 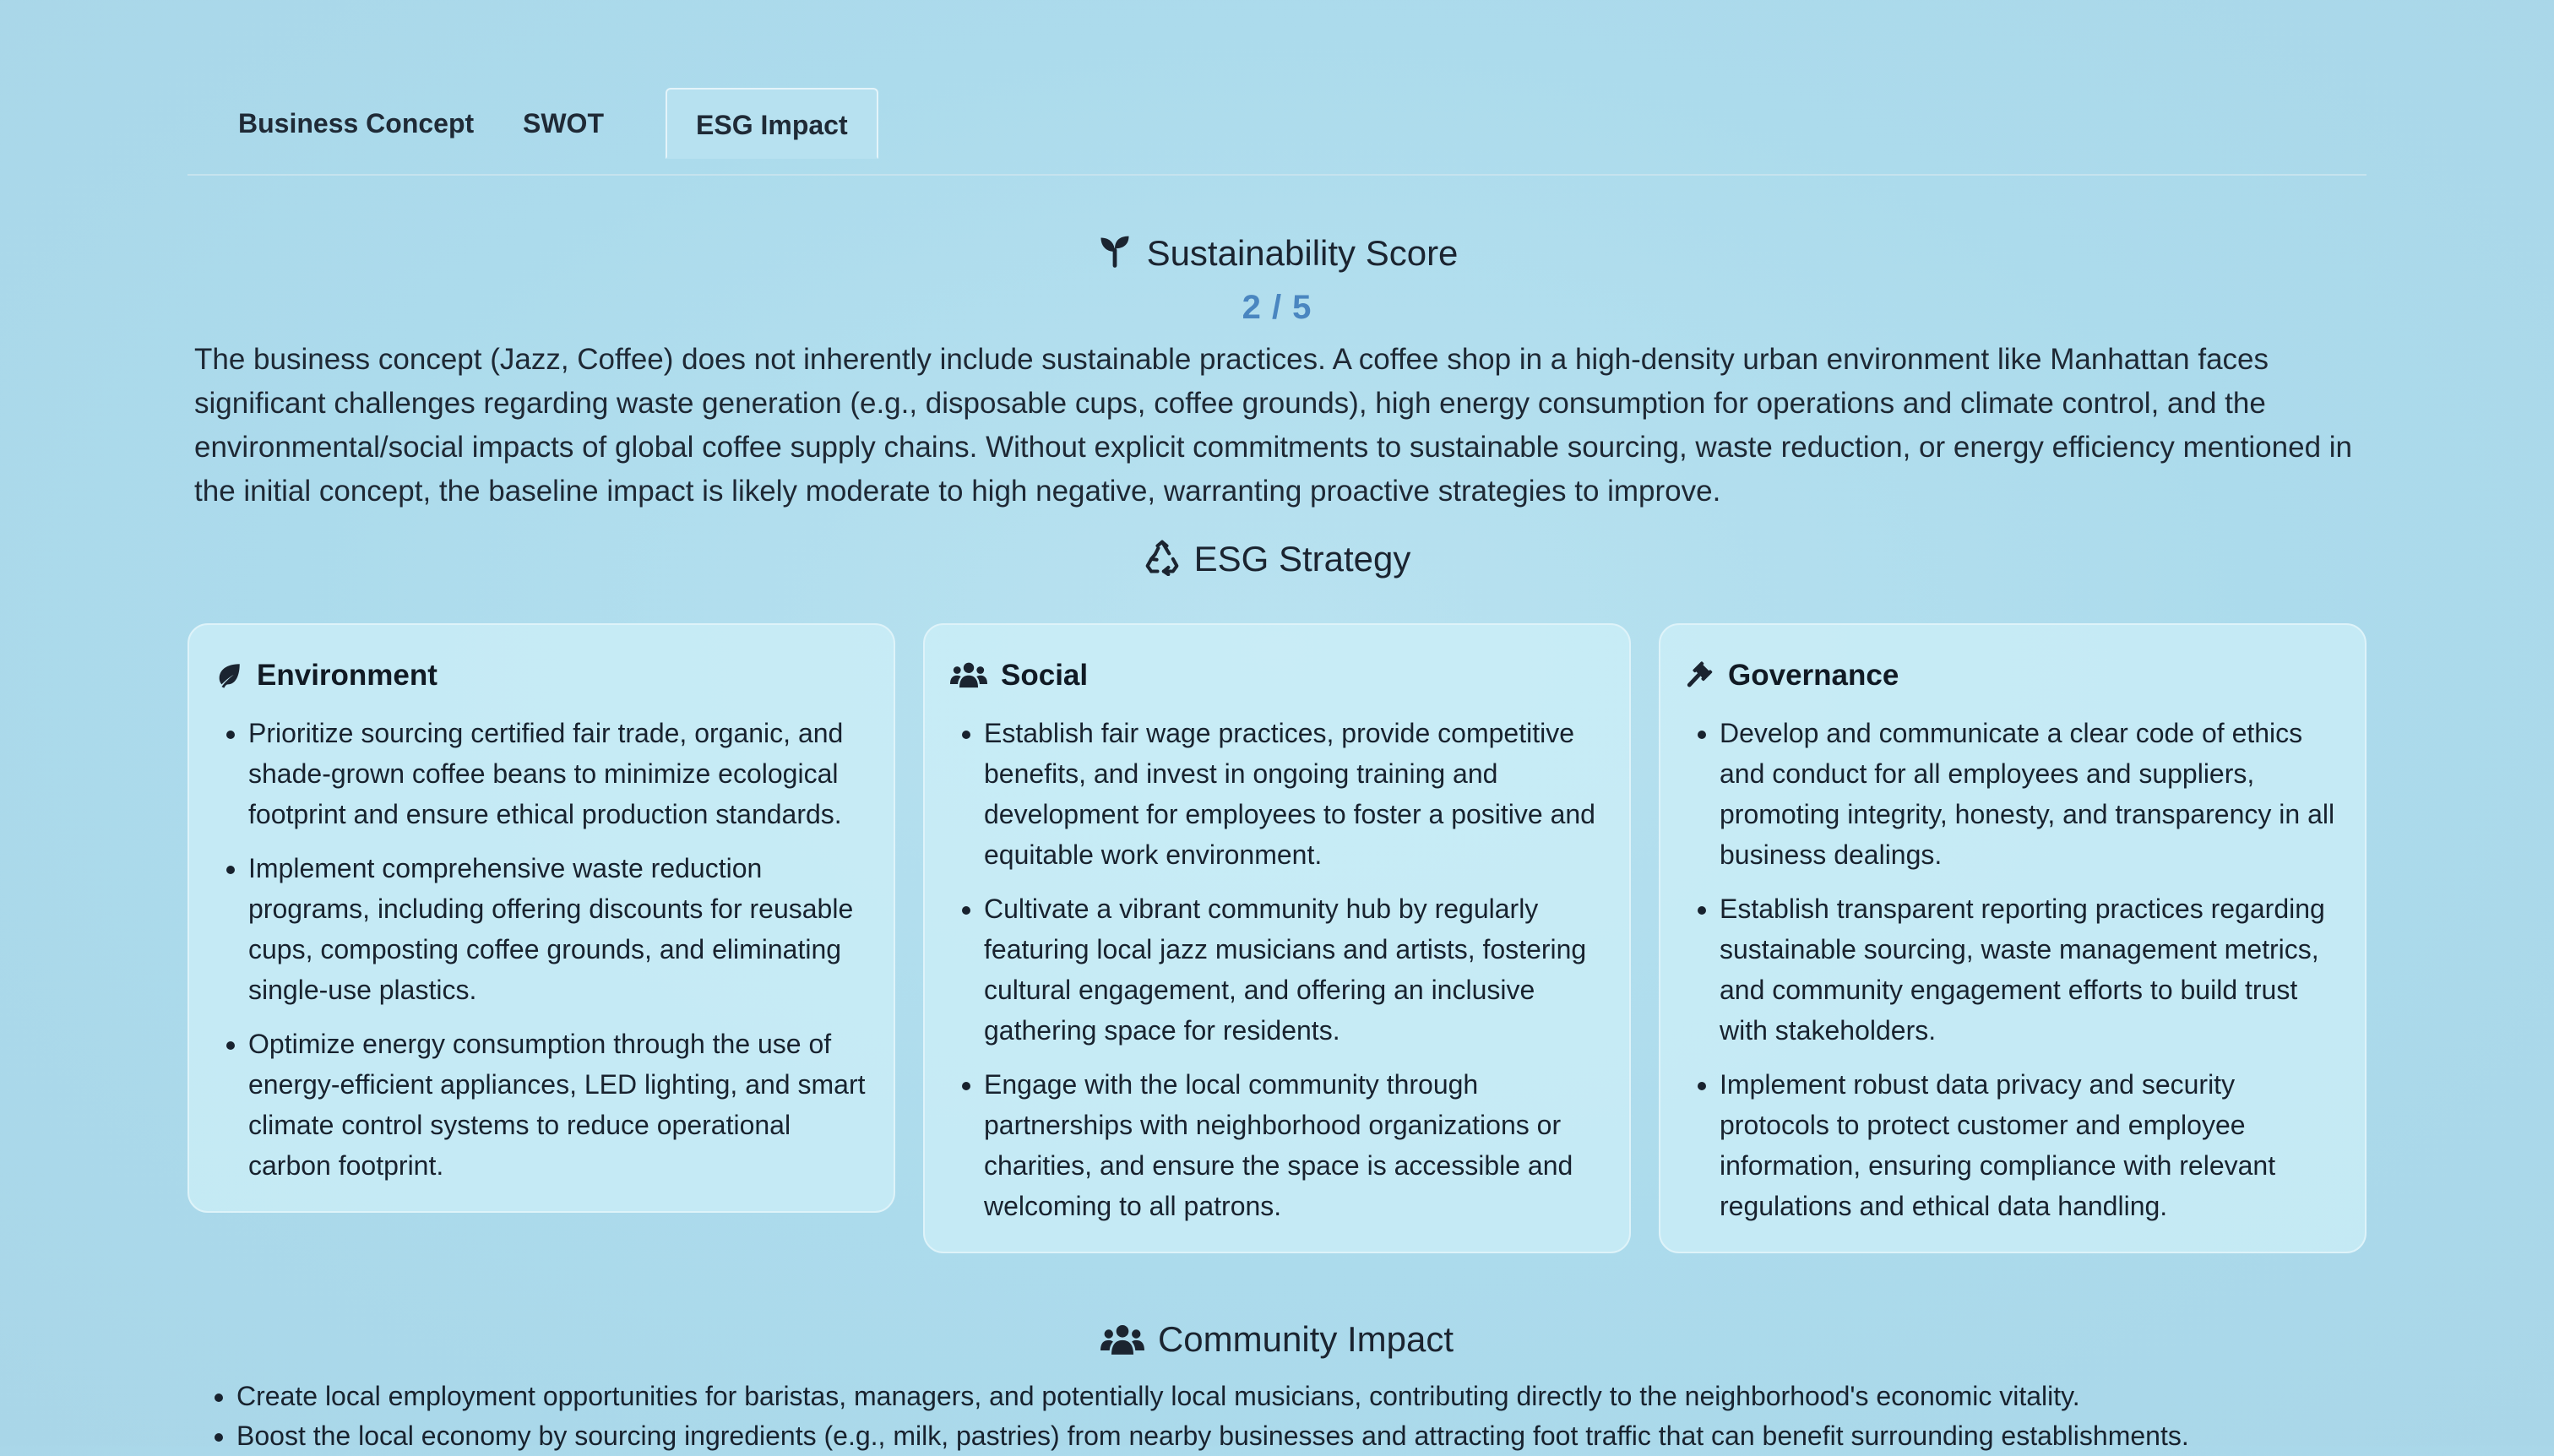 I want to click on recycle-icon, so click(x=1162, y=559).